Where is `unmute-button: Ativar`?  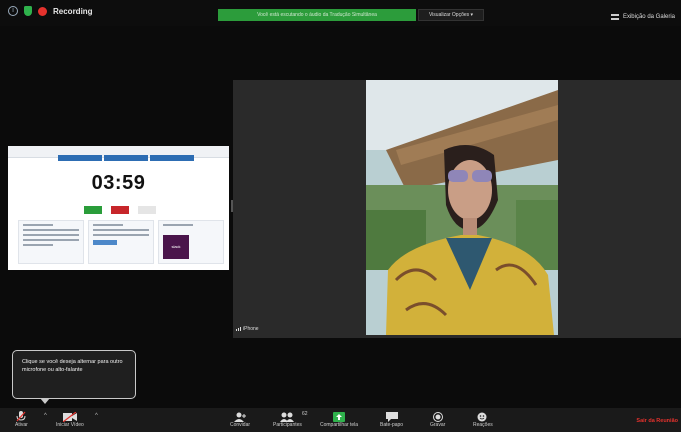
unmute-button: Ativar is located at coordinates (21, 419).